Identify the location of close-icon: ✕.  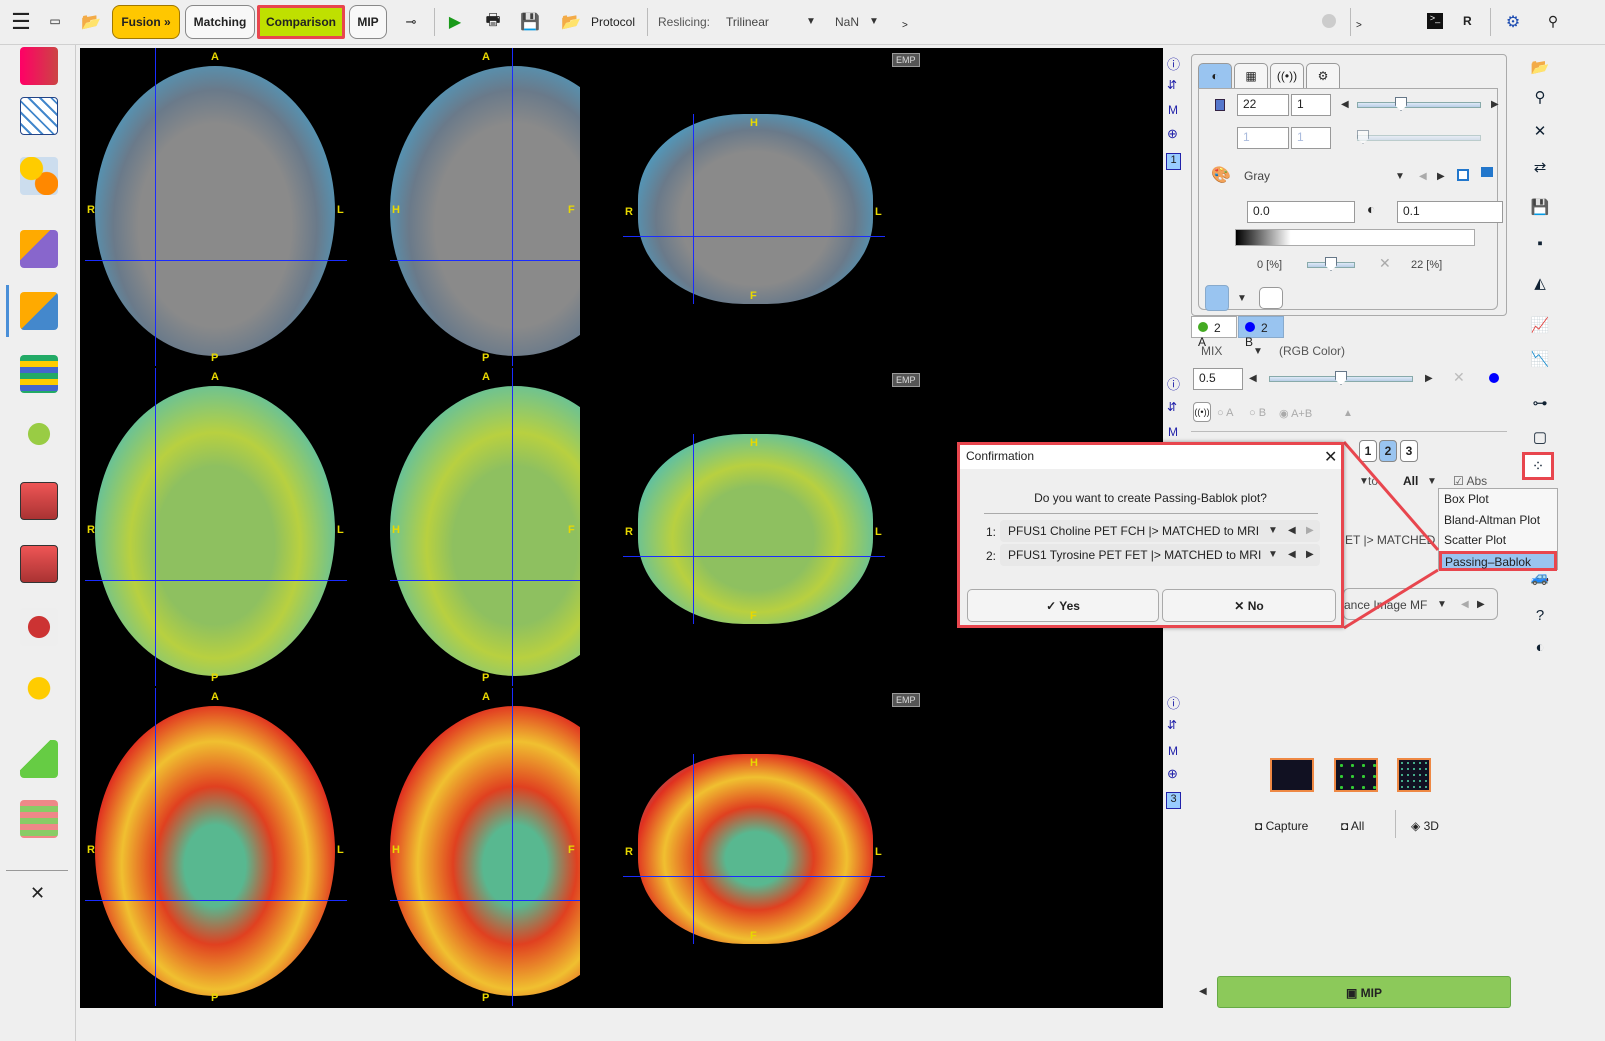
(37, 893).